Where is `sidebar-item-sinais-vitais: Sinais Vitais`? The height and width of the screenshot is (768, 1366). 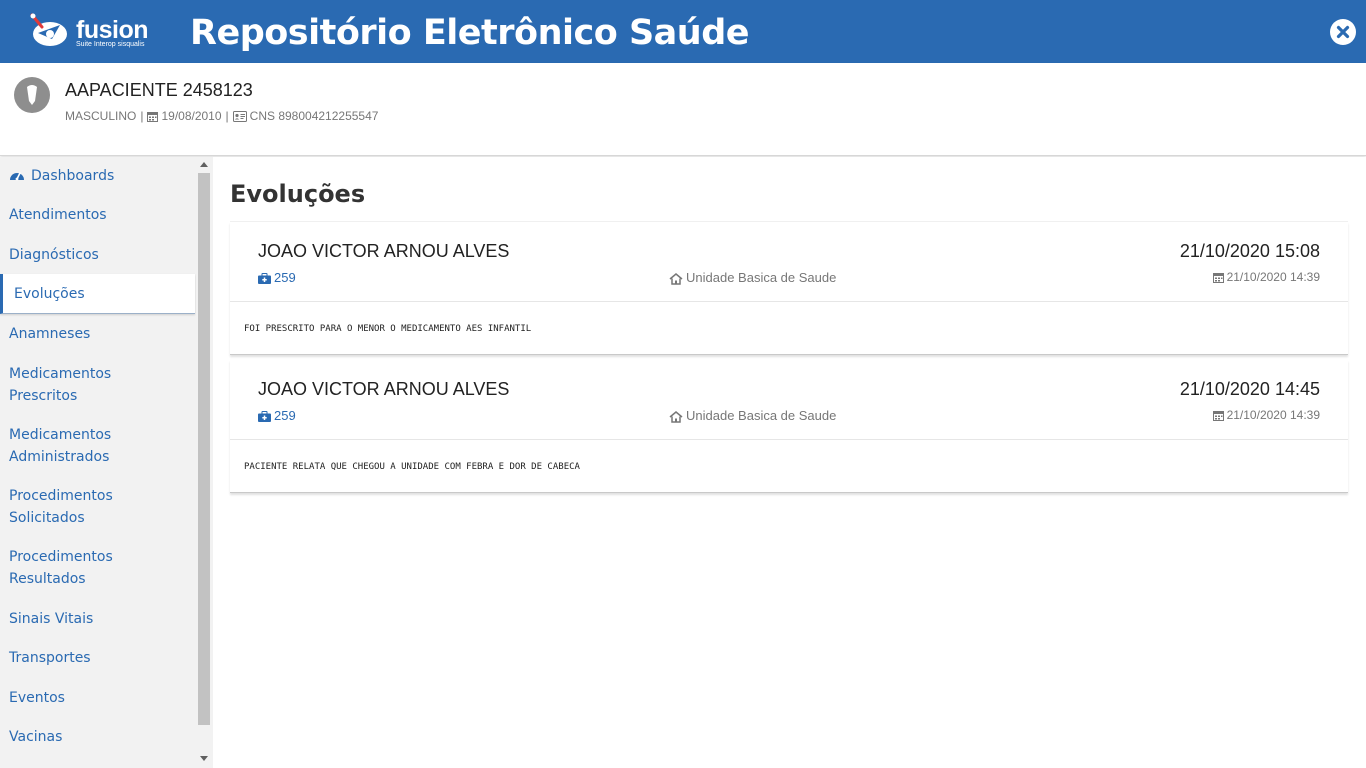 sidebar-item-sinais-vitais: Sinais Vitais is located at coordinates (97, 619).